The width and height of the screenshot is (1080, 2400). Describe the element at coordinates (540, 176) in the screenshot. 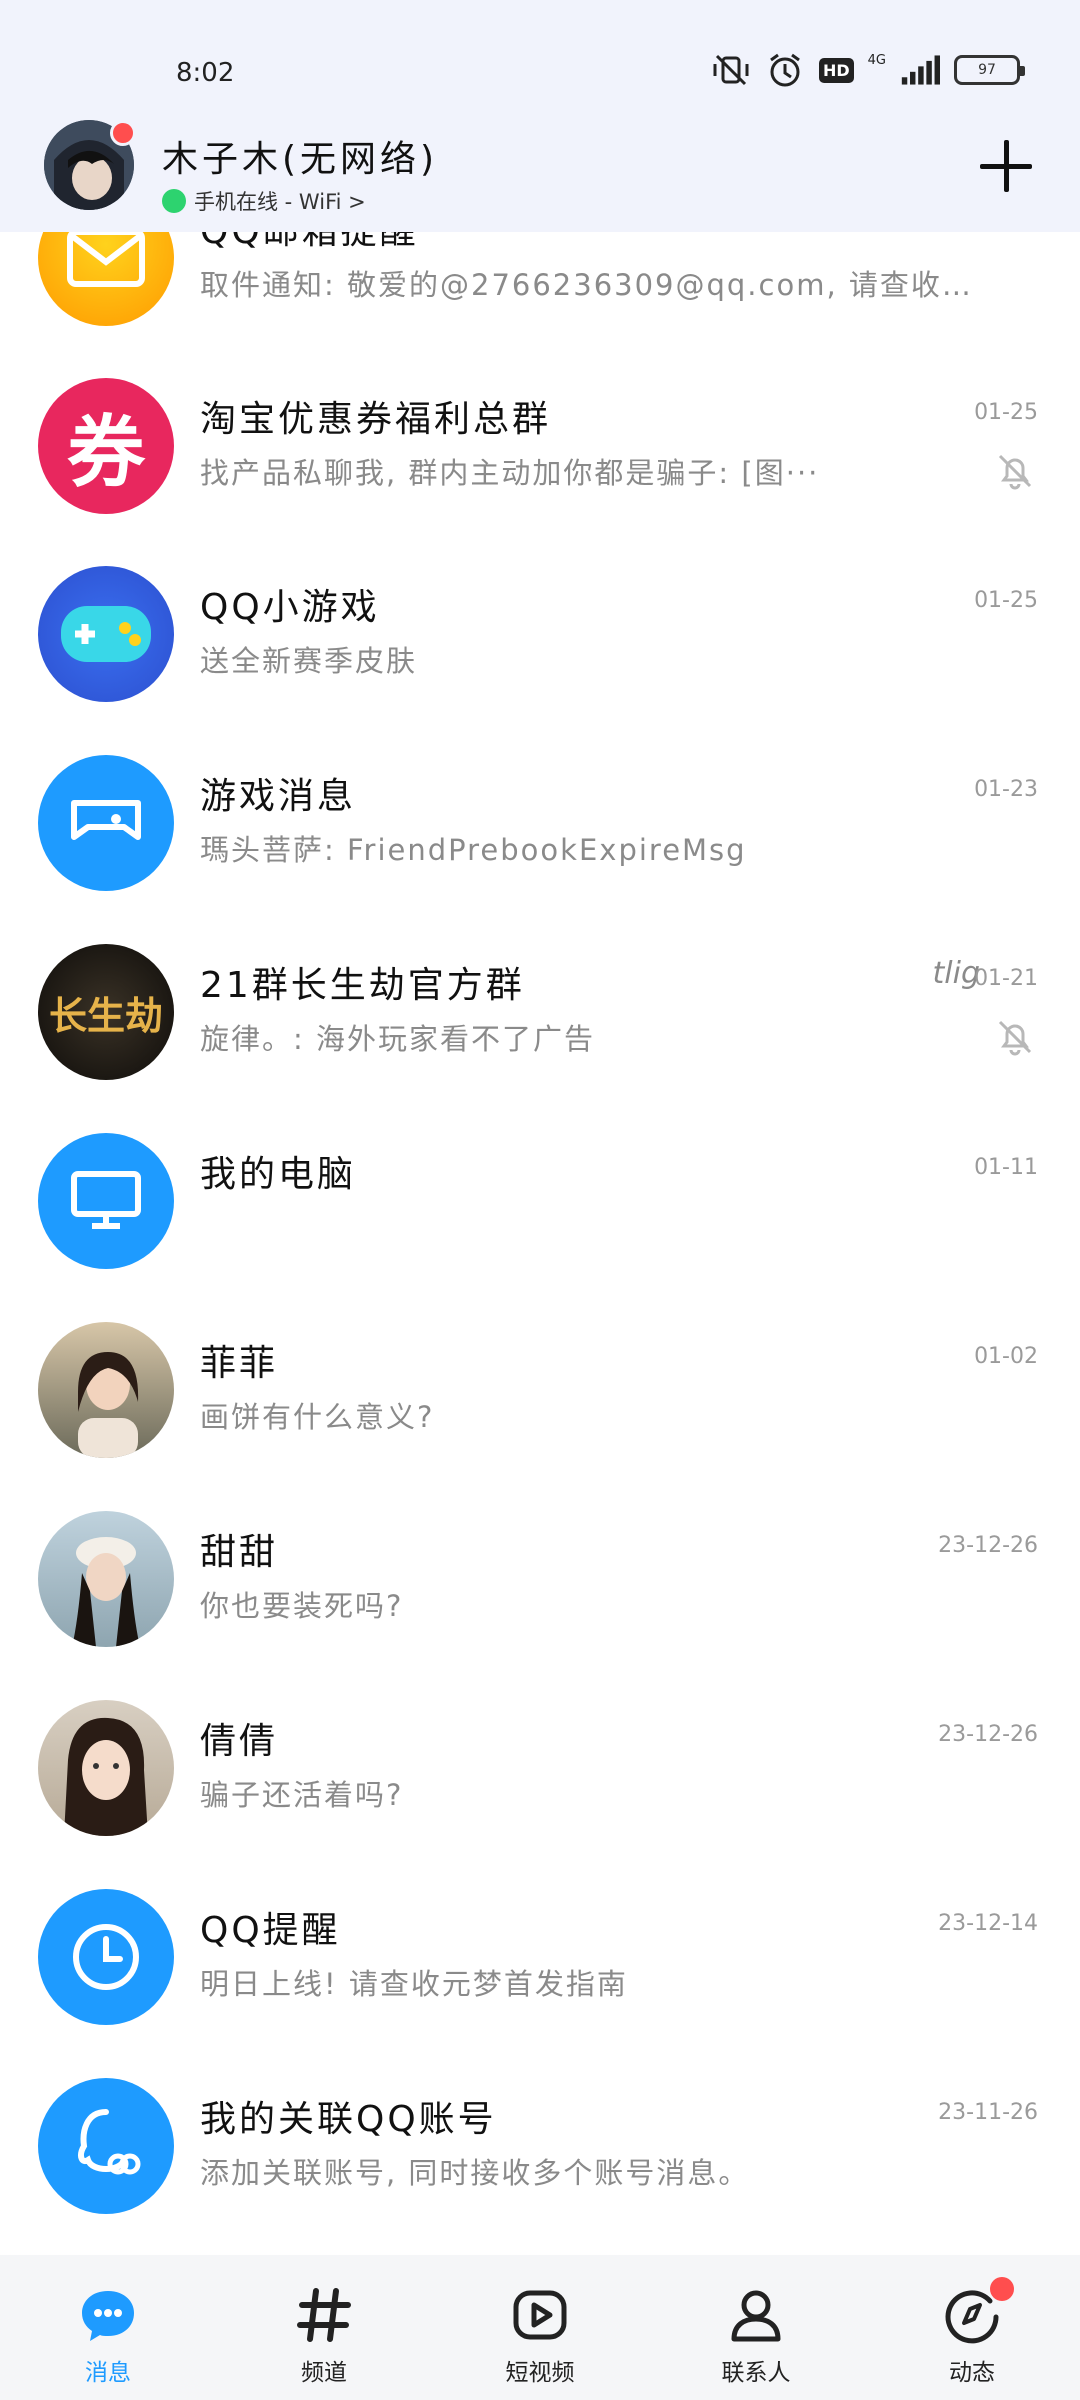

I see `account-header: 木子木(无网络) 手机在线 - WiFi >` at that location.